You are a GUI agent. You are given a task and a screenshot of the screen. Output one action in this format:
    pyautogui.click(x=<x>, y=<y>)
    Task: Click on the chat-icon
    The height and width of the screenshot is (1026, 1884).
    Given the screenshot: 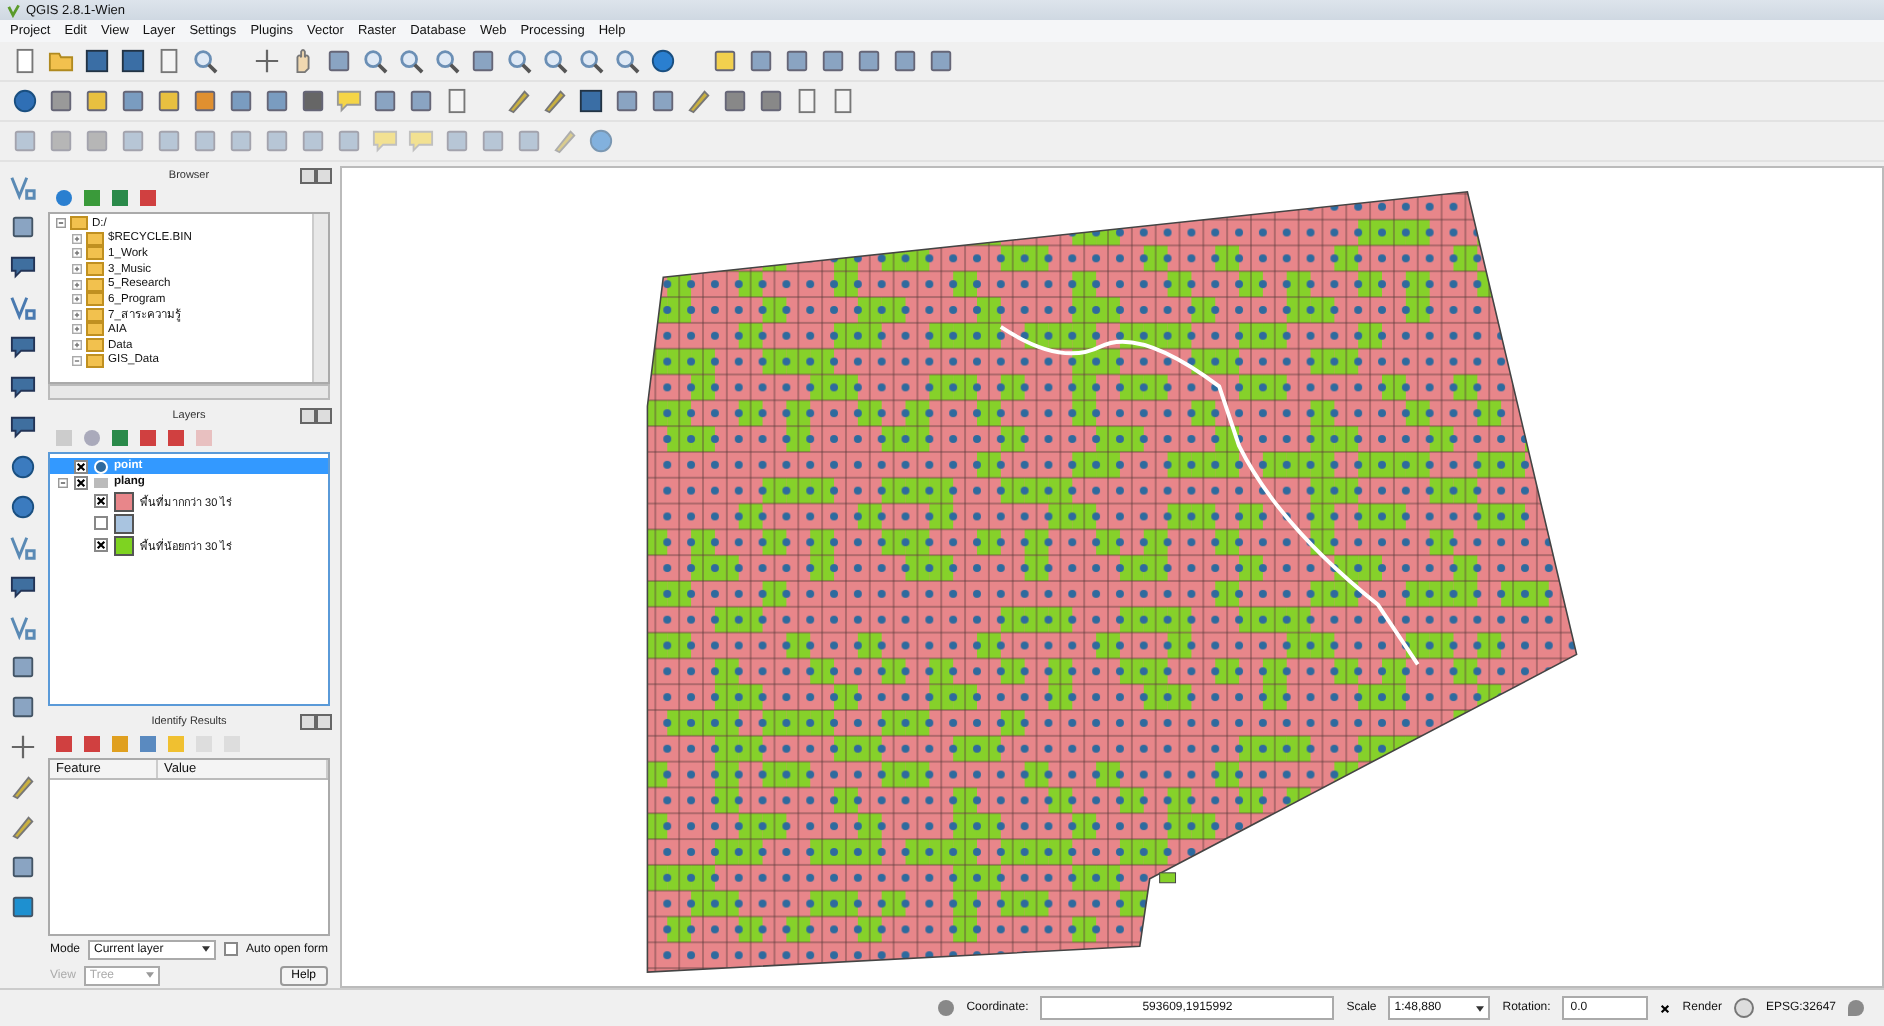 What is the action you would take?
    pyautogui.click(x=1856, y=1008)
    